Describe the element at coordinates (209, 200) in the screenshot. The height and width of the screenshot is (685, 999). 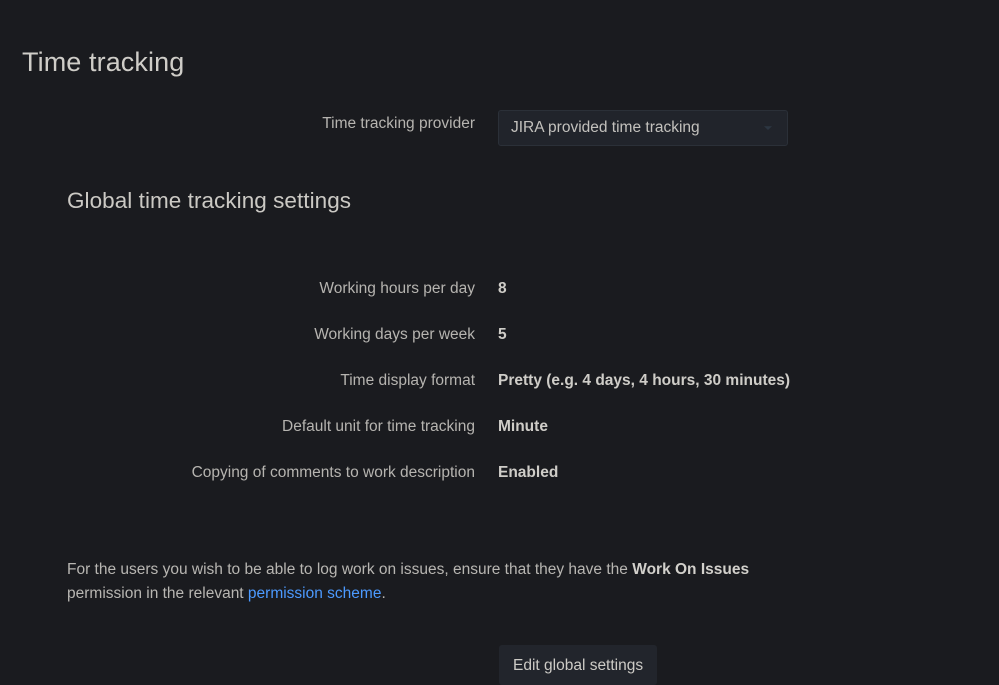
I see `global-settings-heading: Global time tracking settings` at that location.